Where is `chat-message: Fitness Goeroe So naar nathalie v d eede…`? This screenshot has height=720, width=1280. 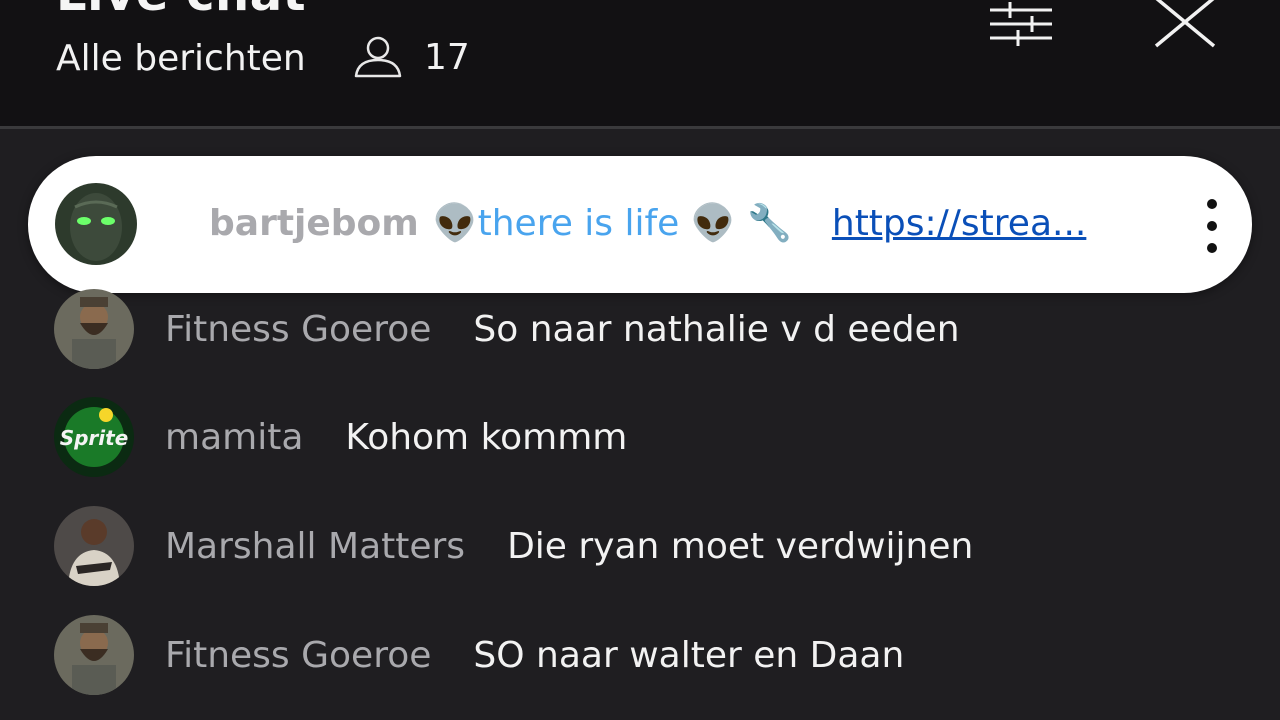
chat-message: Fitness Goeroe So naar nathalie v d eede… is located at coordinates (507, 329).